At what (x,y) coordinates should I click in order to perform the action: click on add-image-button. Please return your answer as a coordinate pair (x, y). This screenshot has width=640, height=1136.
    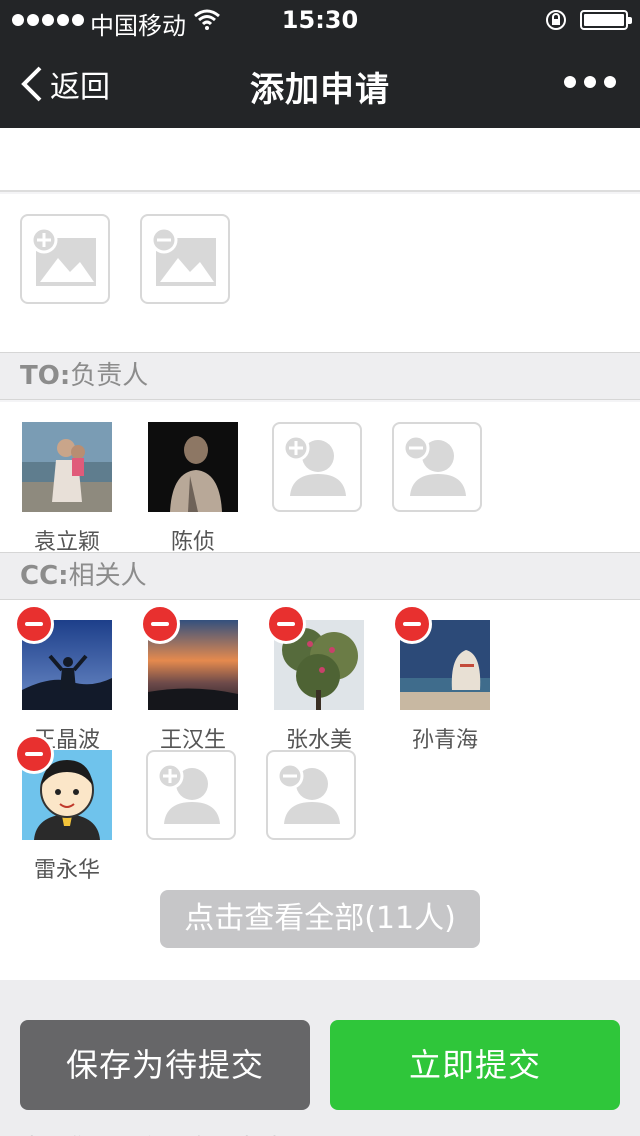
    Looking at the image, I should click on (65, 259).